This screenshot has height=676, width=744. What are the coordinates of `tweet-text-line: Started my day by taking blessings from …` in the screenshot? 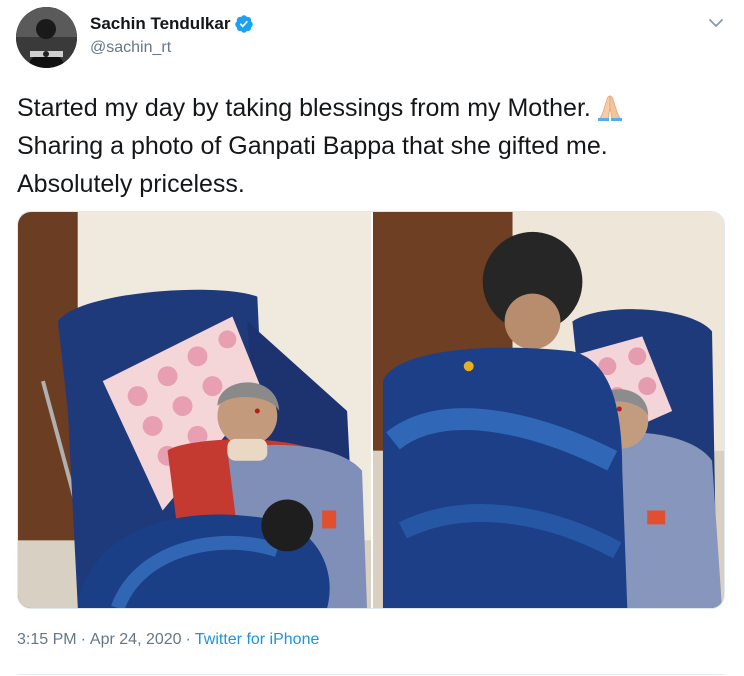 It's located at (374, 108).